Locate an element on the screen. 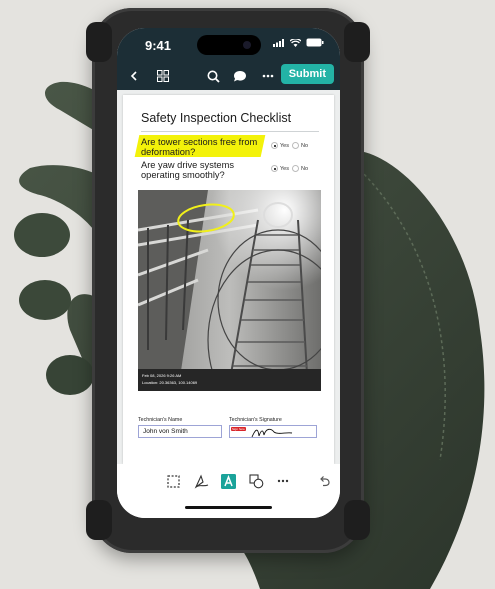 The width and height of the screenshot is (495, 589). more-button is located at coordinates (268, 76).